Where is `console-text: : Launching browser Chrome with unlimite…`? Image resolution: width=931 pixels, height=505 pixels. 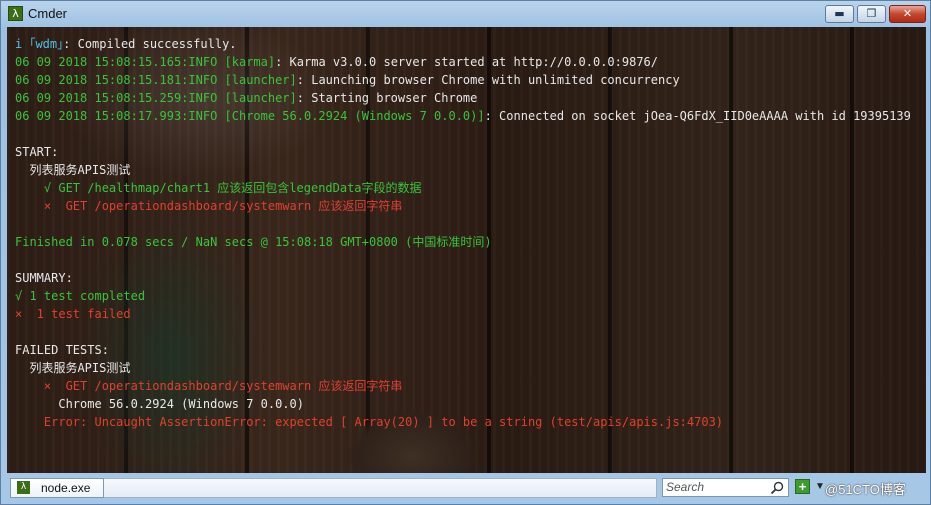
console-text: : Launching browser Chrome with unlimite… is located at coordinates (488, 80).